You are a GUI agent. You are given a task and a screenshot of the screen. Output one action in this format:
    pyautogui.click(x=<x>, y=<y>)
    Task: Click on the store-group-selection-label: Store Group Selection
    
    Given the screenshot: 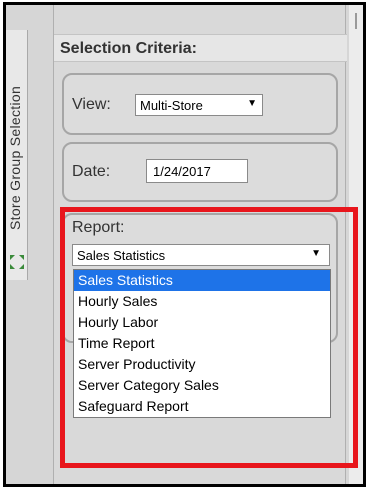 What is the action you would take?
    pyautogui.click(x=15, y=158)
    